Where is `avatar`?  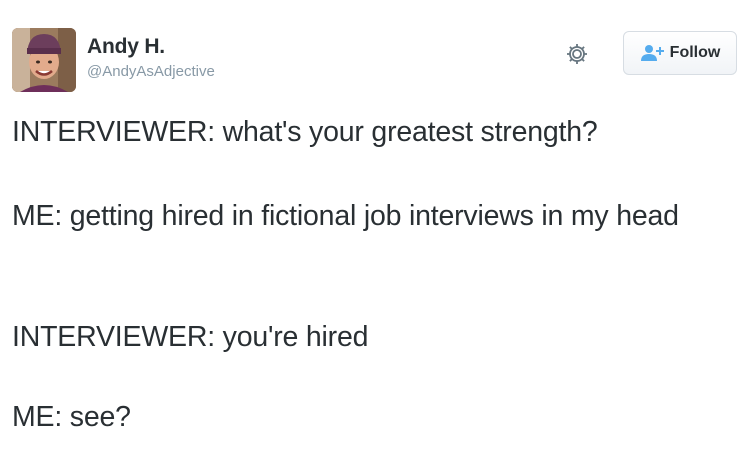 avatar is located at coordinates (44, 60).